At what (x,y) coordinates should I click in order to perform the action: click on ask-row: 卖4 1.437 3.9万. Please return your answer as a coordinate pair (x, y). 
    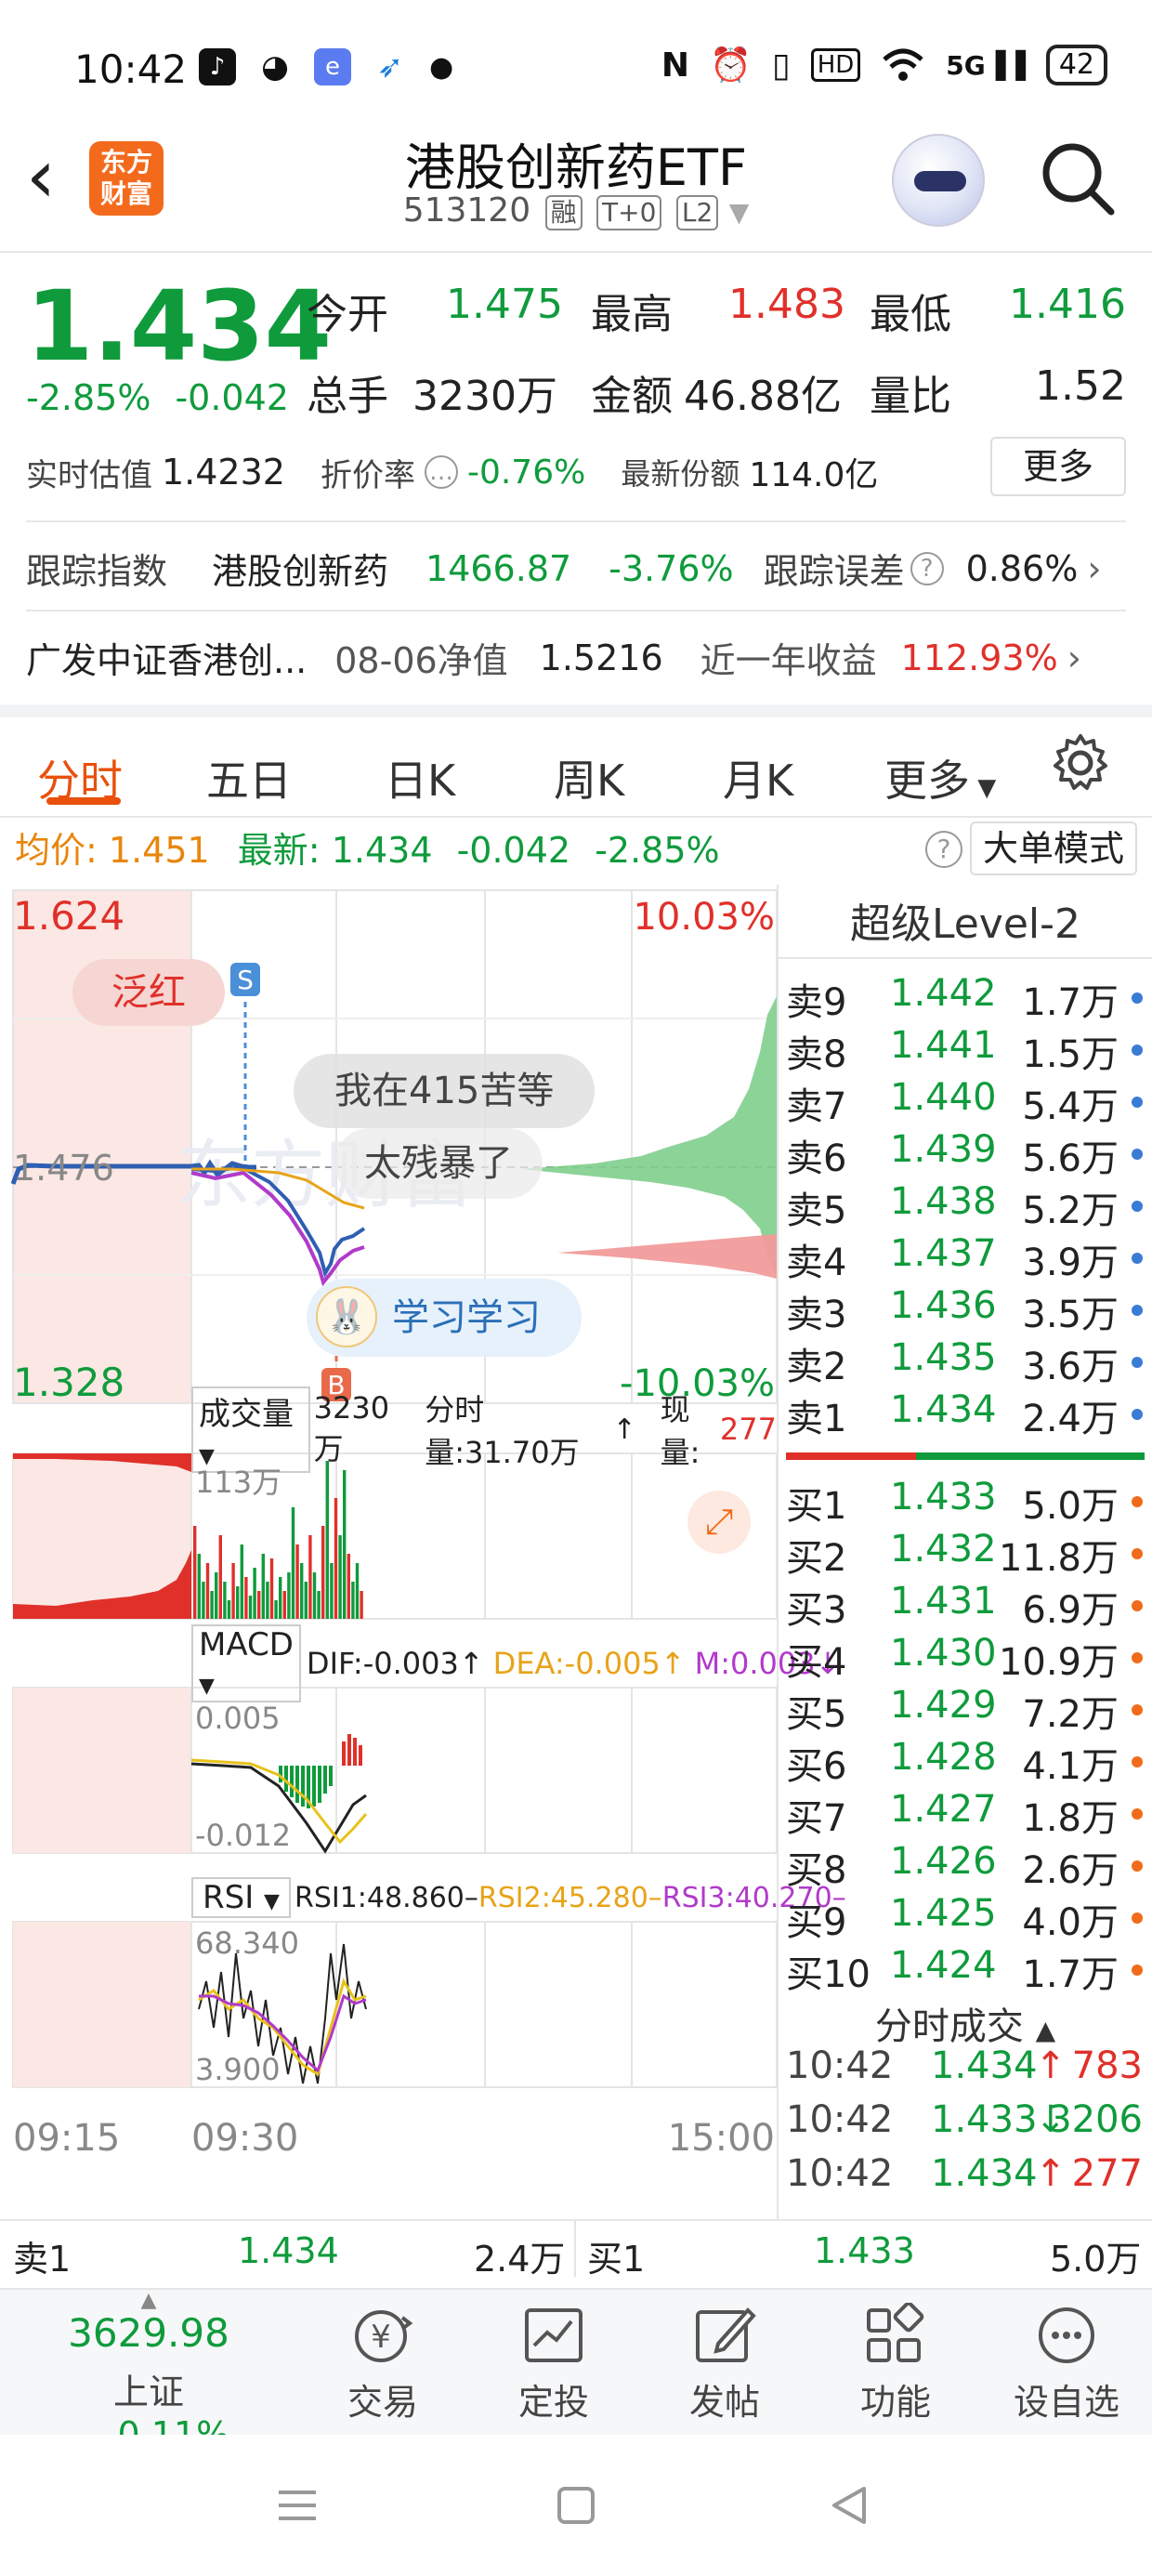
    Looking at the image, I should click on (964, 1258).